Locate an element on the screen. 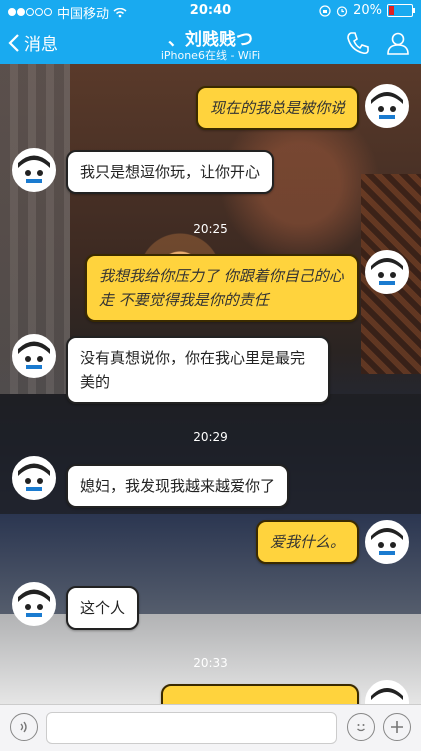 Image resolution: width=421 pixels, height=751 pixels. plus-button is located at coordinates (397, 727).